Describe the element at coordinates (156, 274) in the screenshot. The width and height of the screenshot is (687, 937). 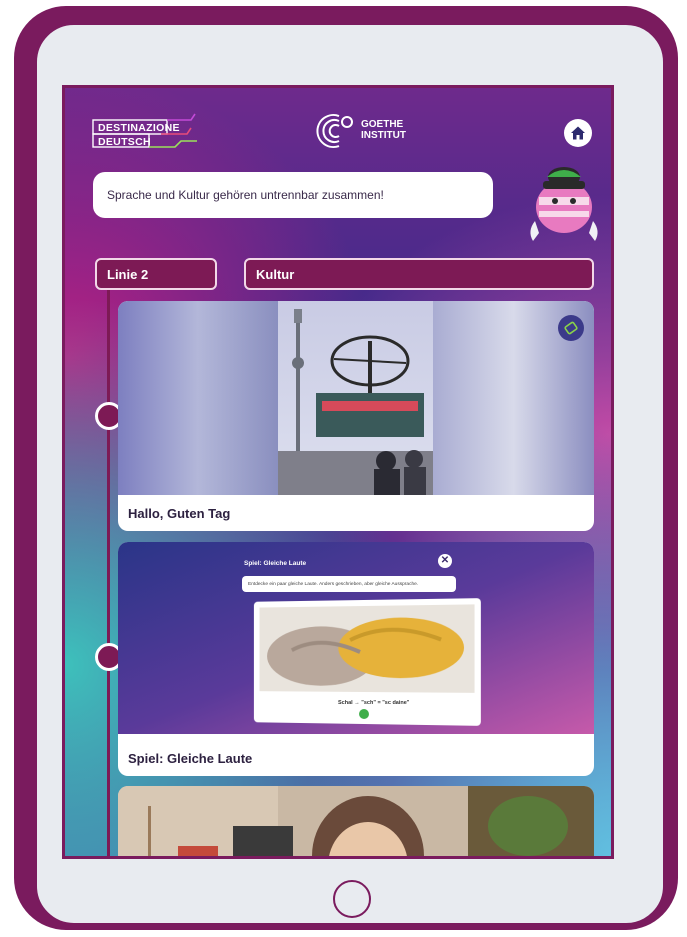
I see `tab-line-2: Linie 2` at that location.